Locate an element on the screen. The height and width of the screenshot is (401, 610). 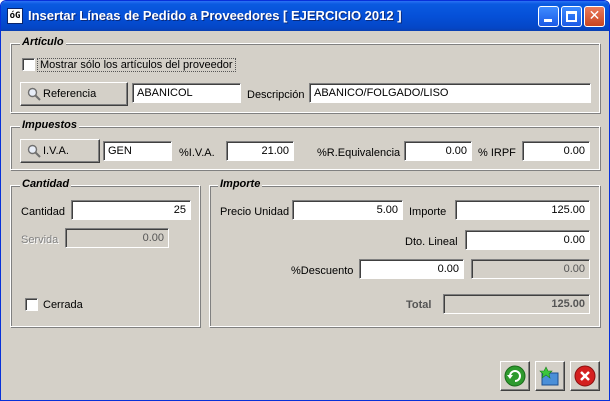
irpf-field: 0.00 is located at coordinates (556, 151).